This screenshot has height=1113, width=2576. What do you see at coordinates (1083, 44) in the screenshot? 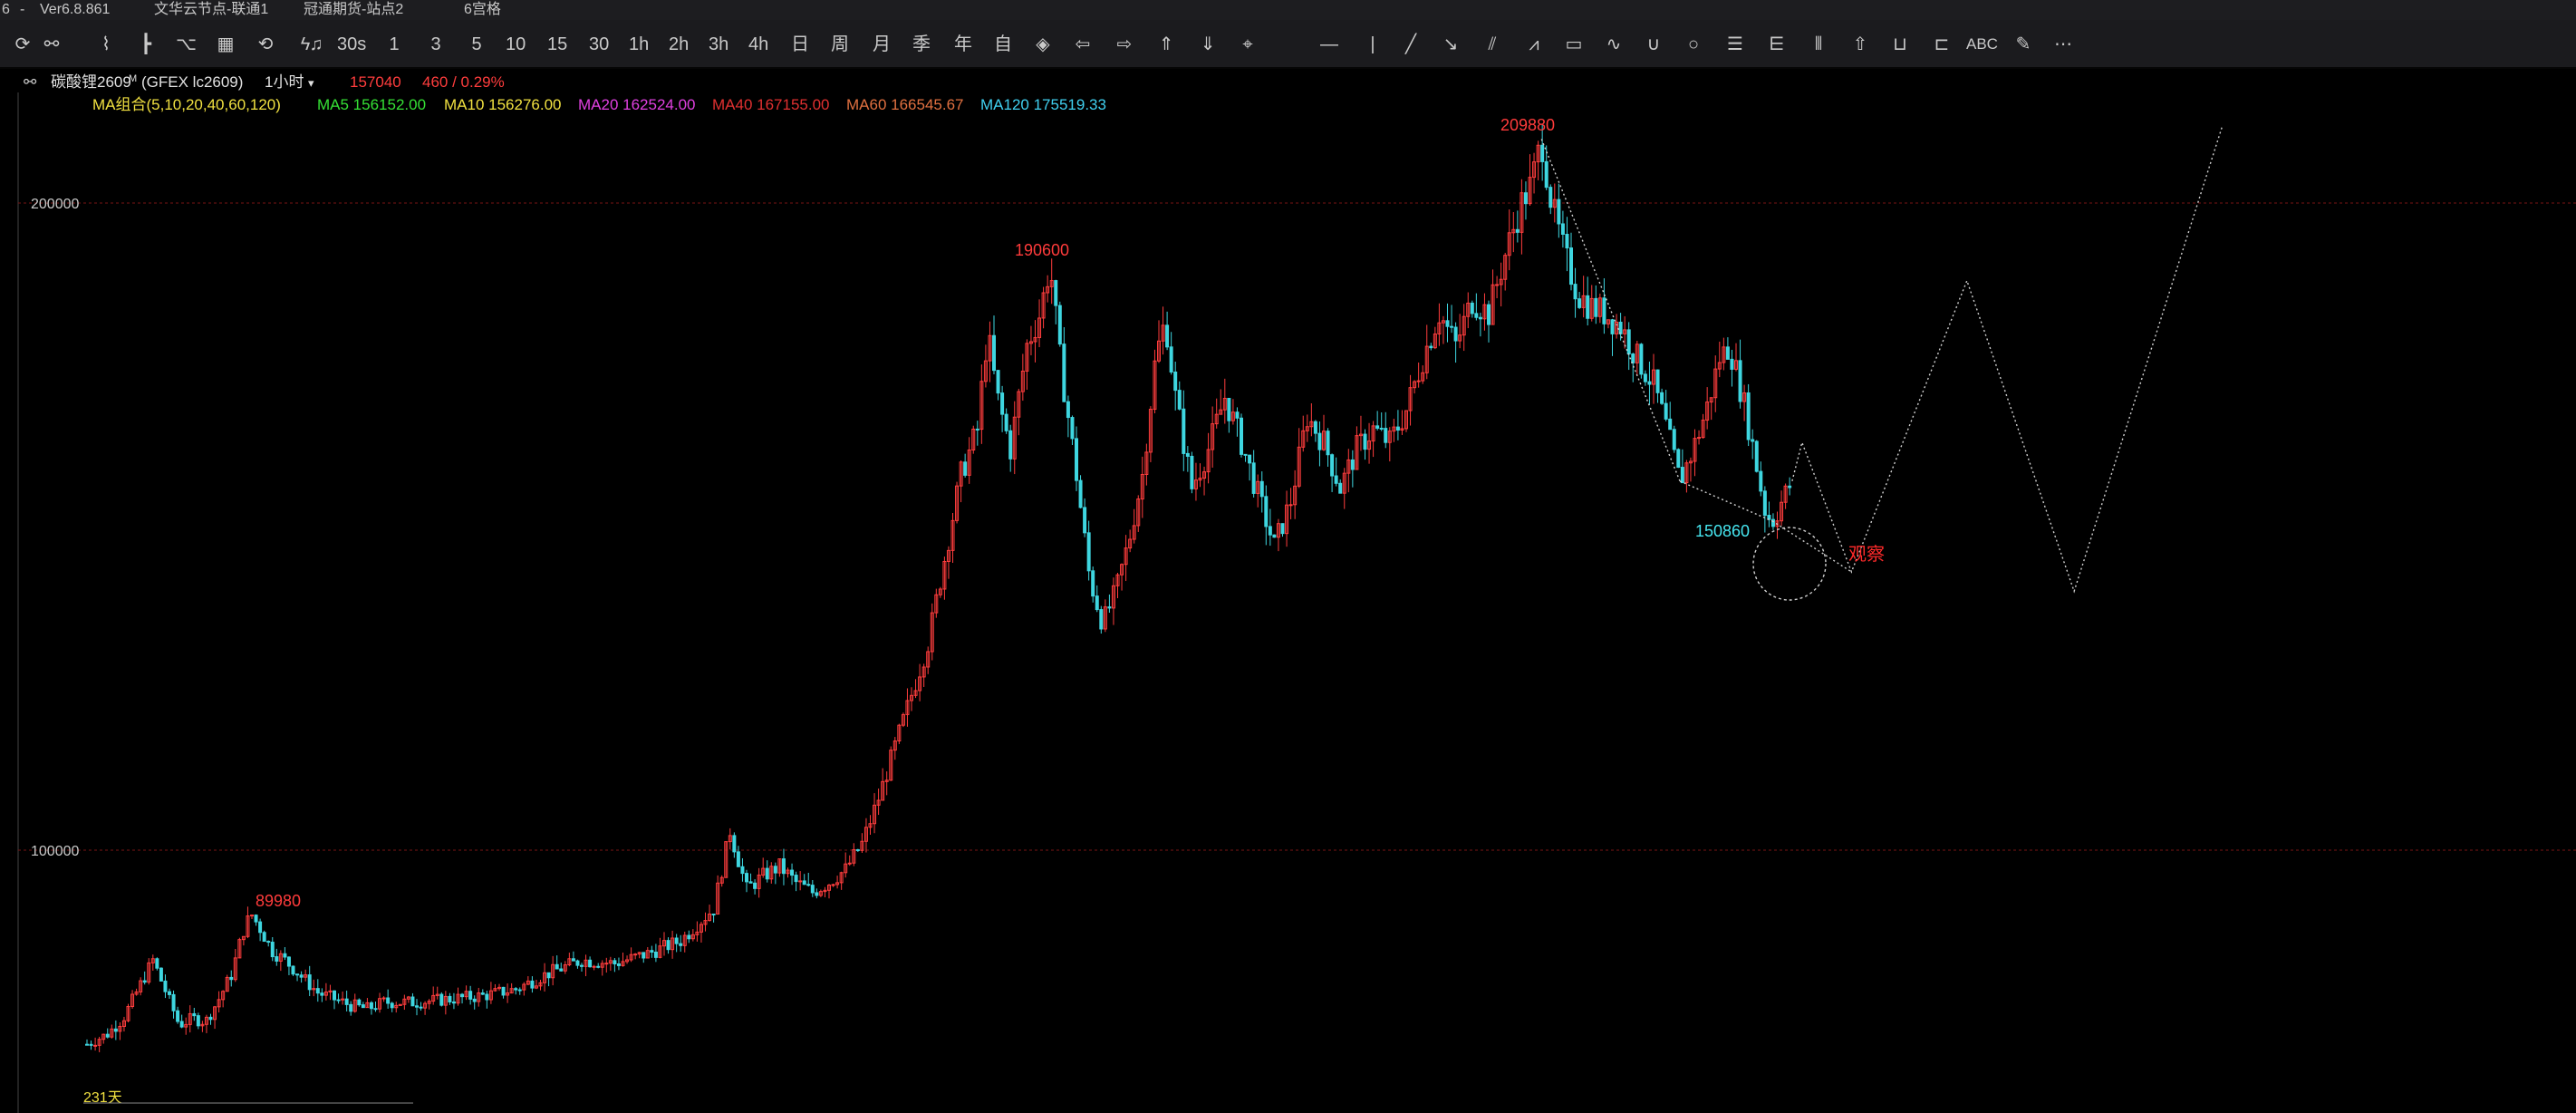
I see `arrow-left-icon: ⇦` at bounding box center [1083, 44].